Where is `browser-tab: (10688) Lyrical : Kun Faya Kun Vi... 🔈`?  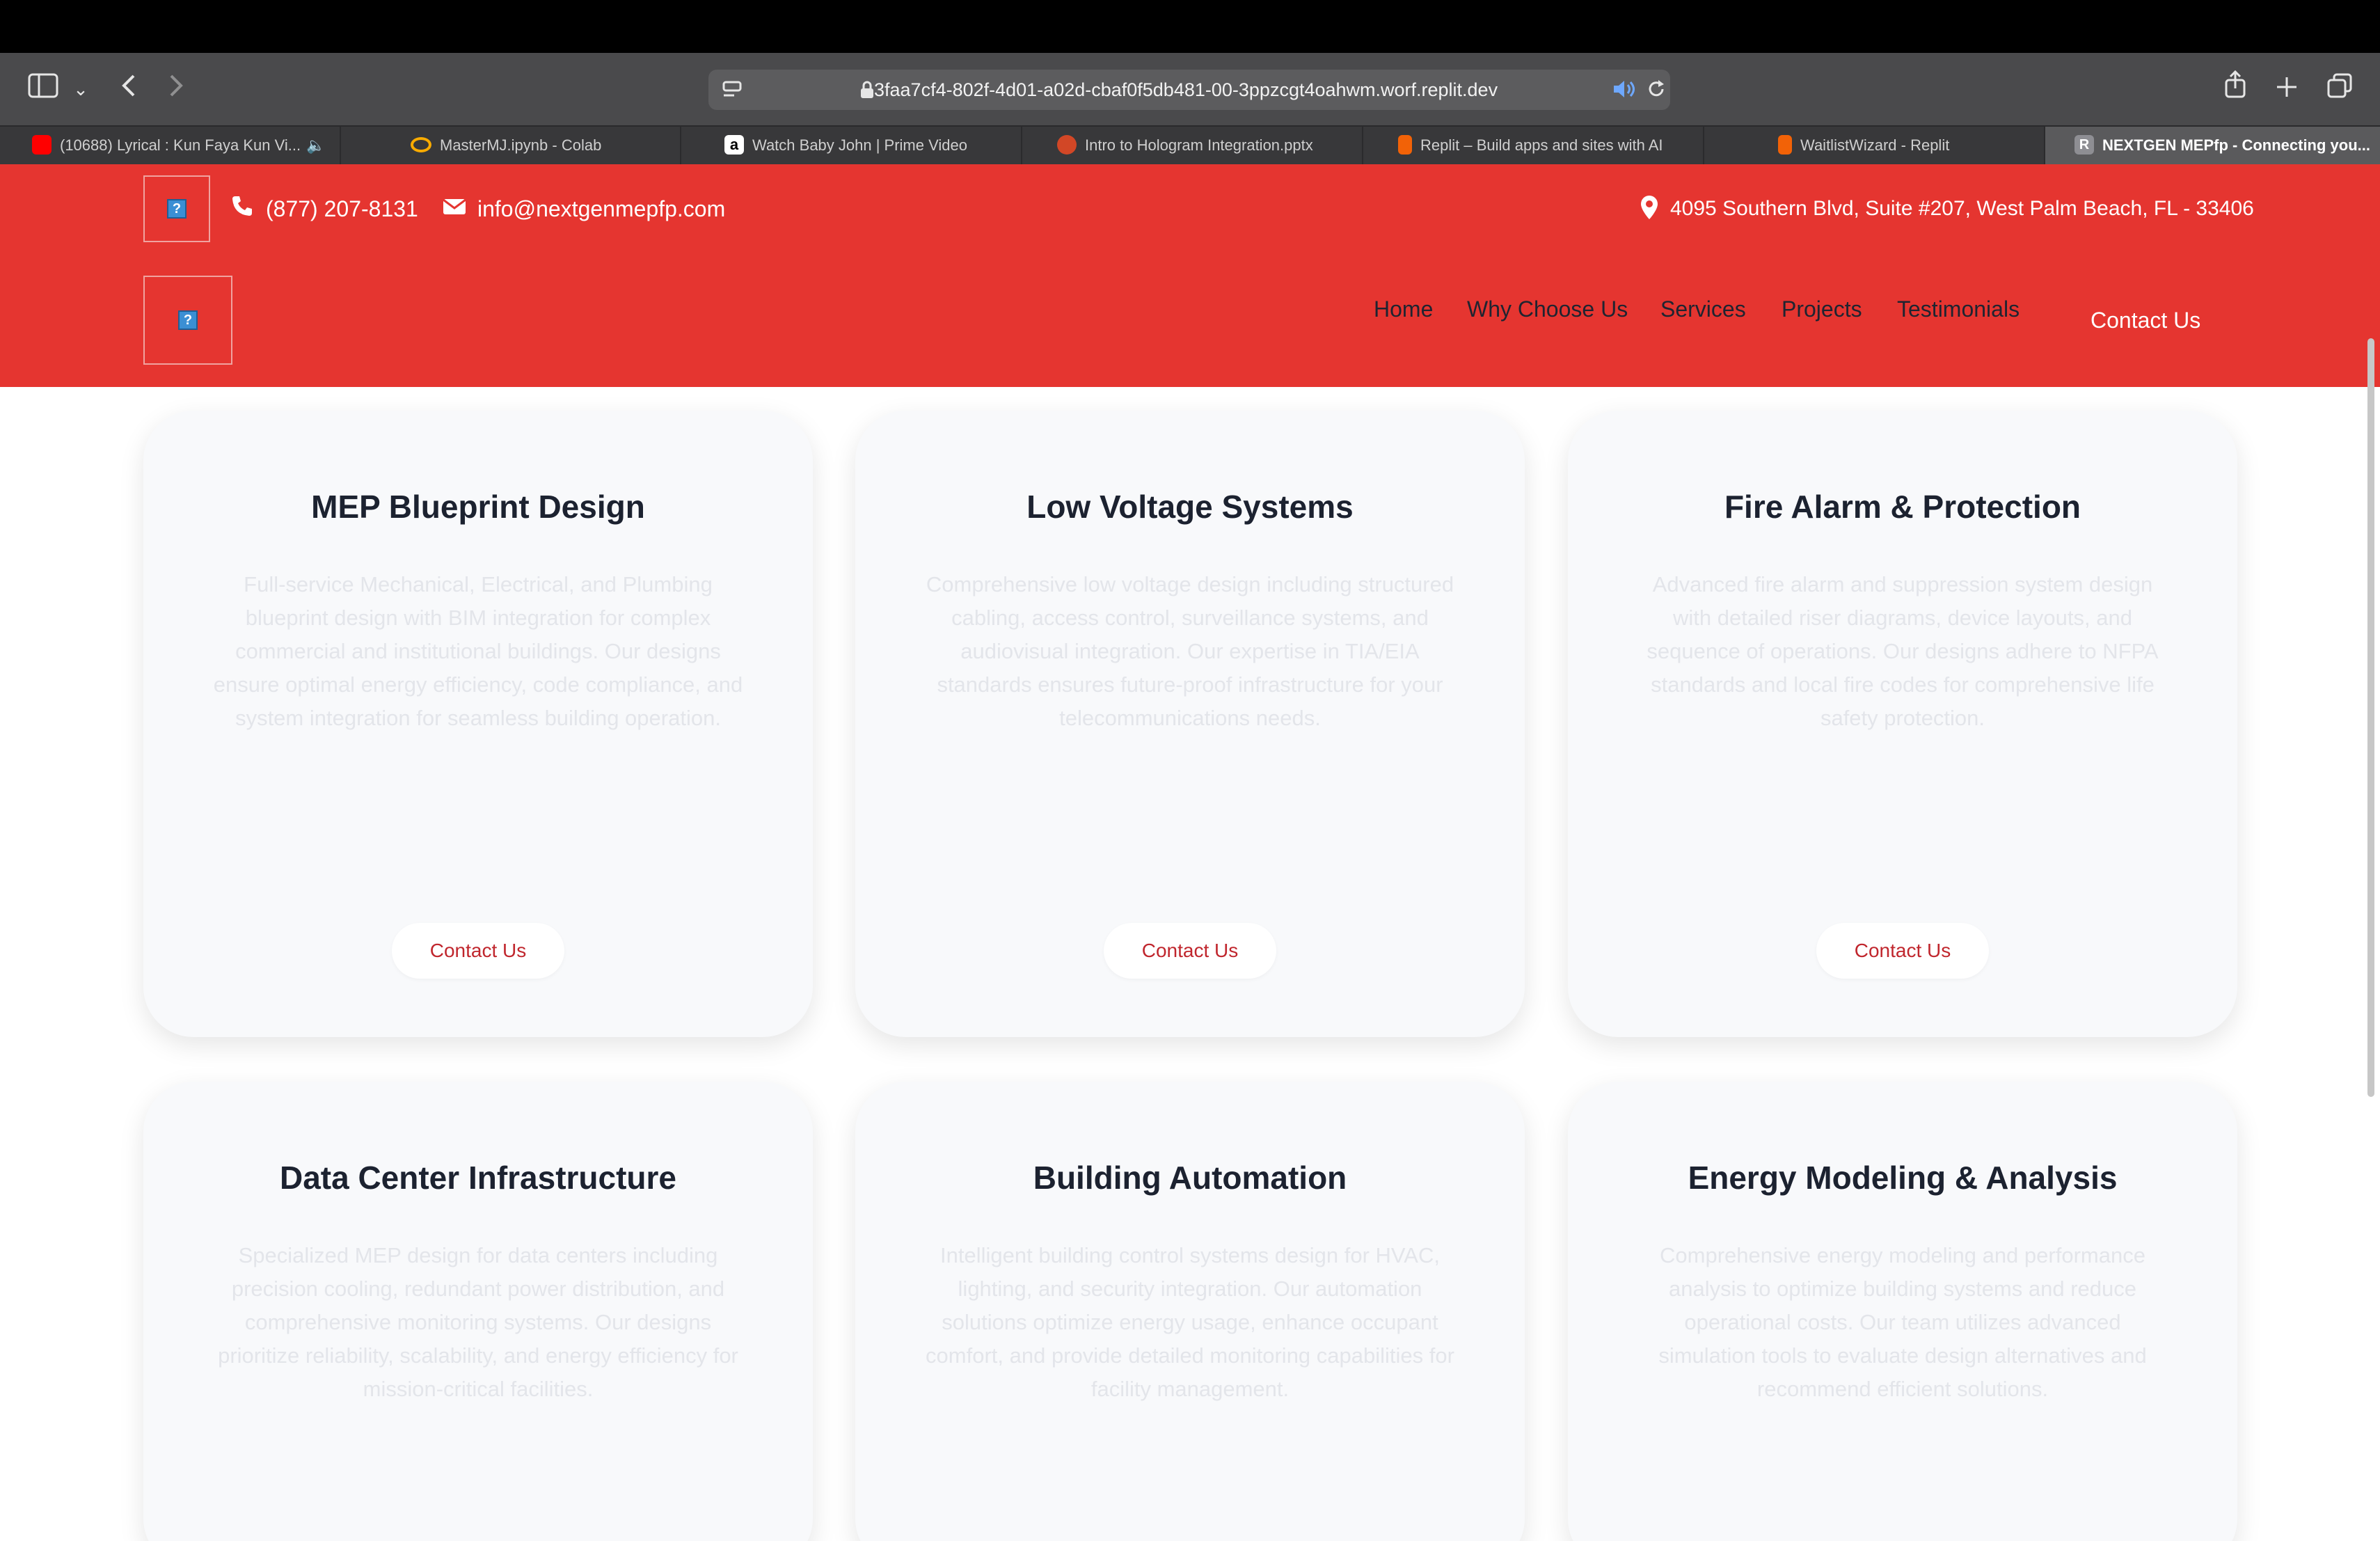
browser-tab: (10688) Lyrical : Kun Faya Kun Vi... 🔈 is located at coordinates (170, 145).